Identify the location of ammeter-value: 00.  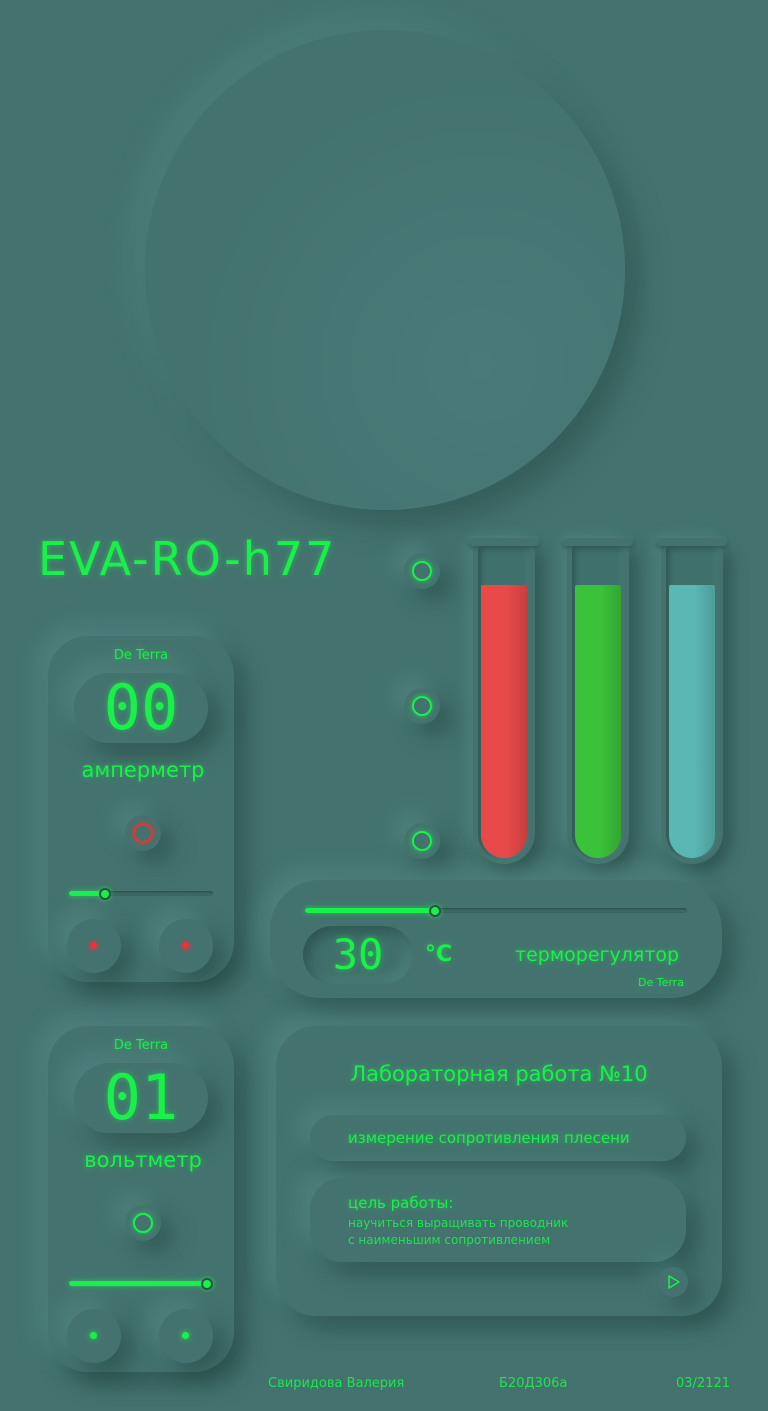
(141, 707).